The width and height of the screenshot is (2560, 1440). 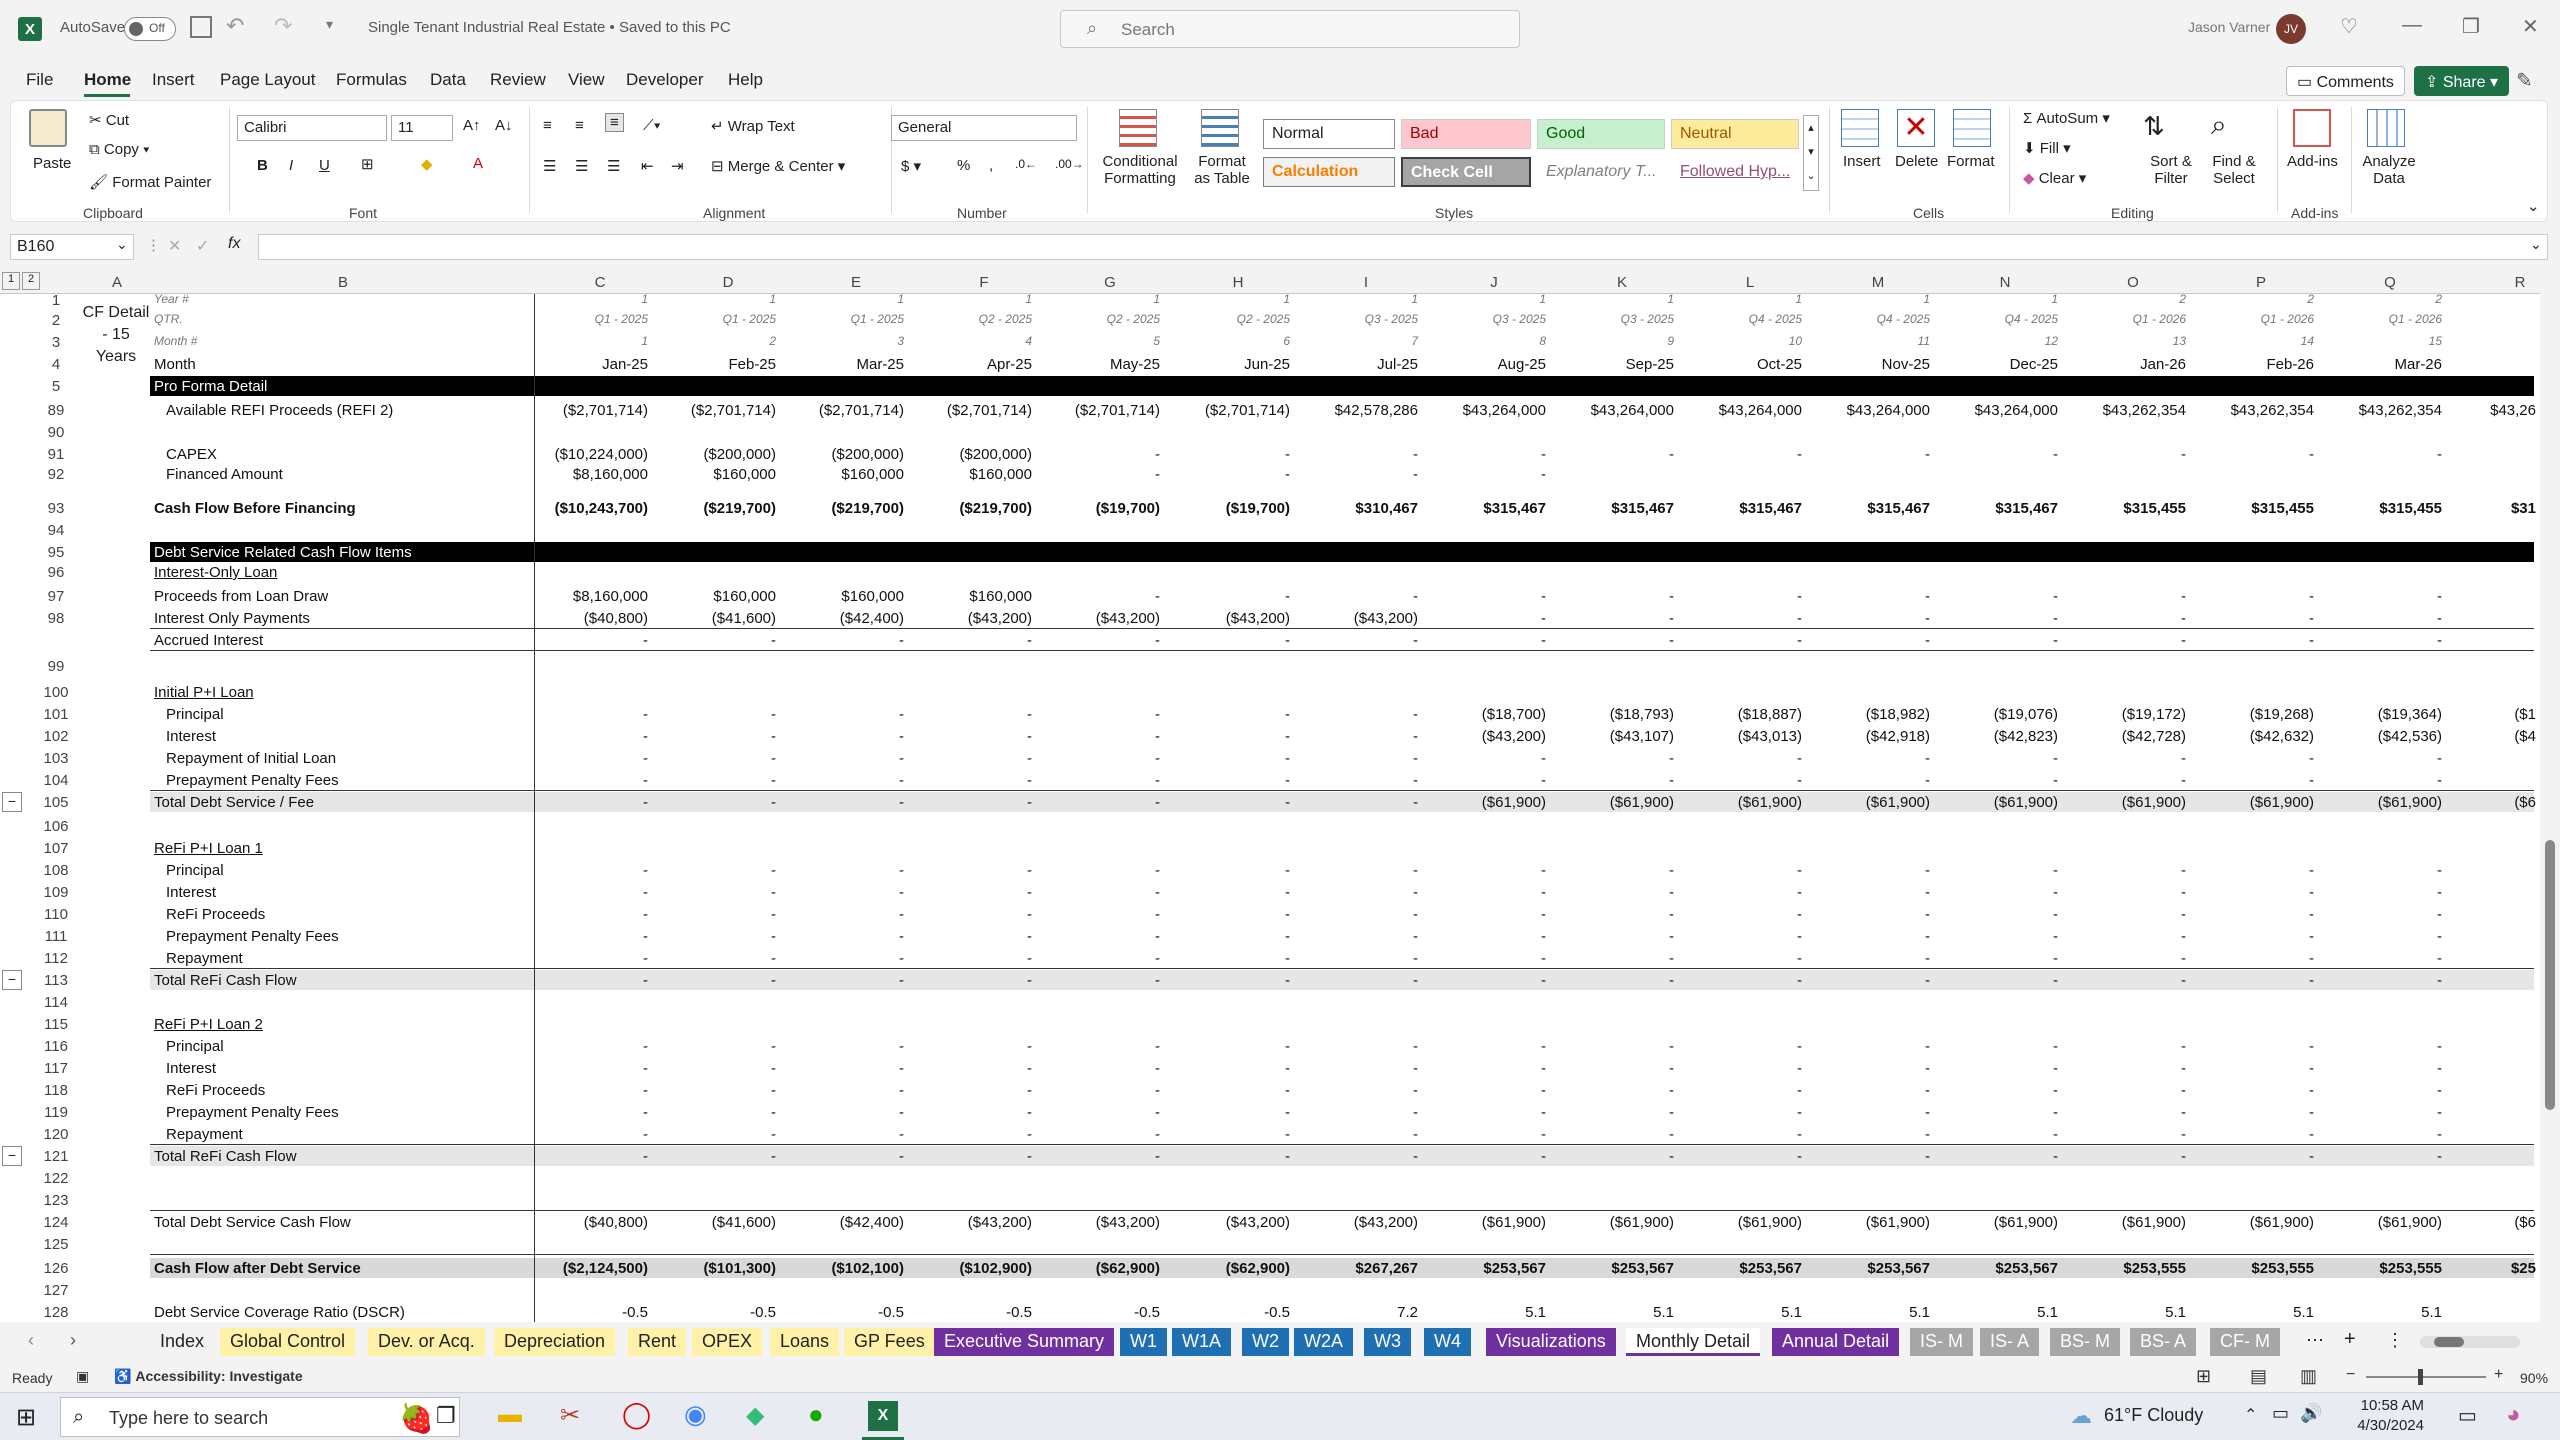 What do you see at coordinates (208, 1024) in the screenshot?
I see `row-label: ReFi P+I Loan 2` at bounding box center [208, 1024].